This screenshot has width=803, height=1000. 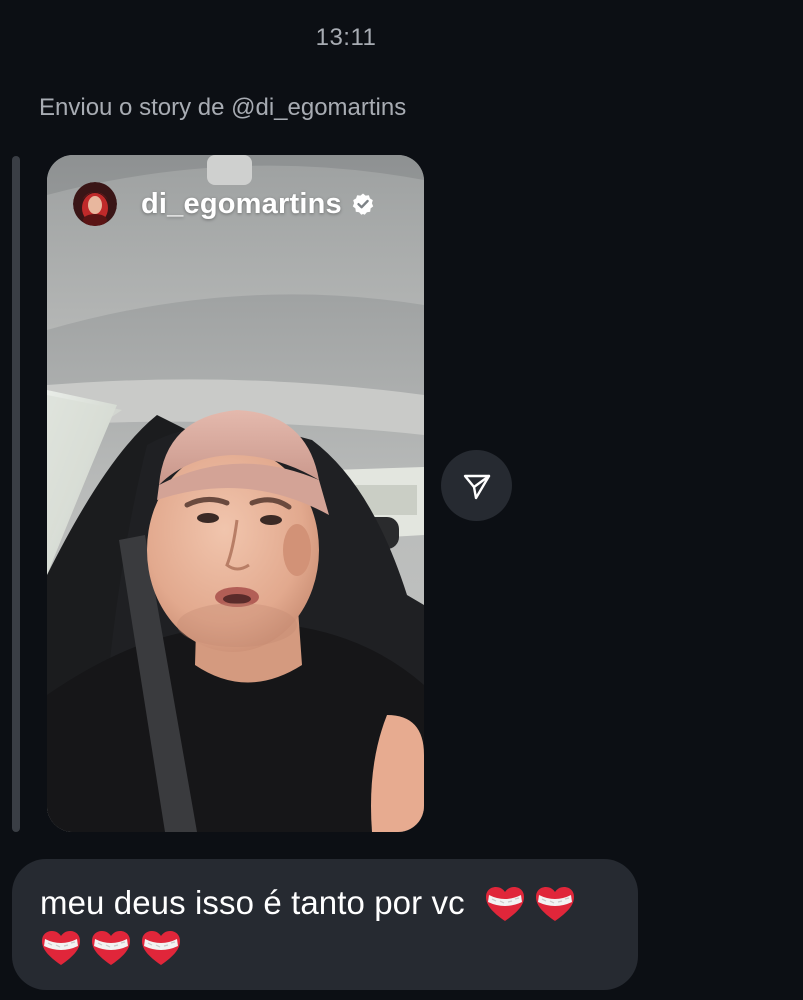 What do you see at coordinates (16, 494) in the screenshot?
I see `story-reply-indicator` at bounding box center [16, 494].